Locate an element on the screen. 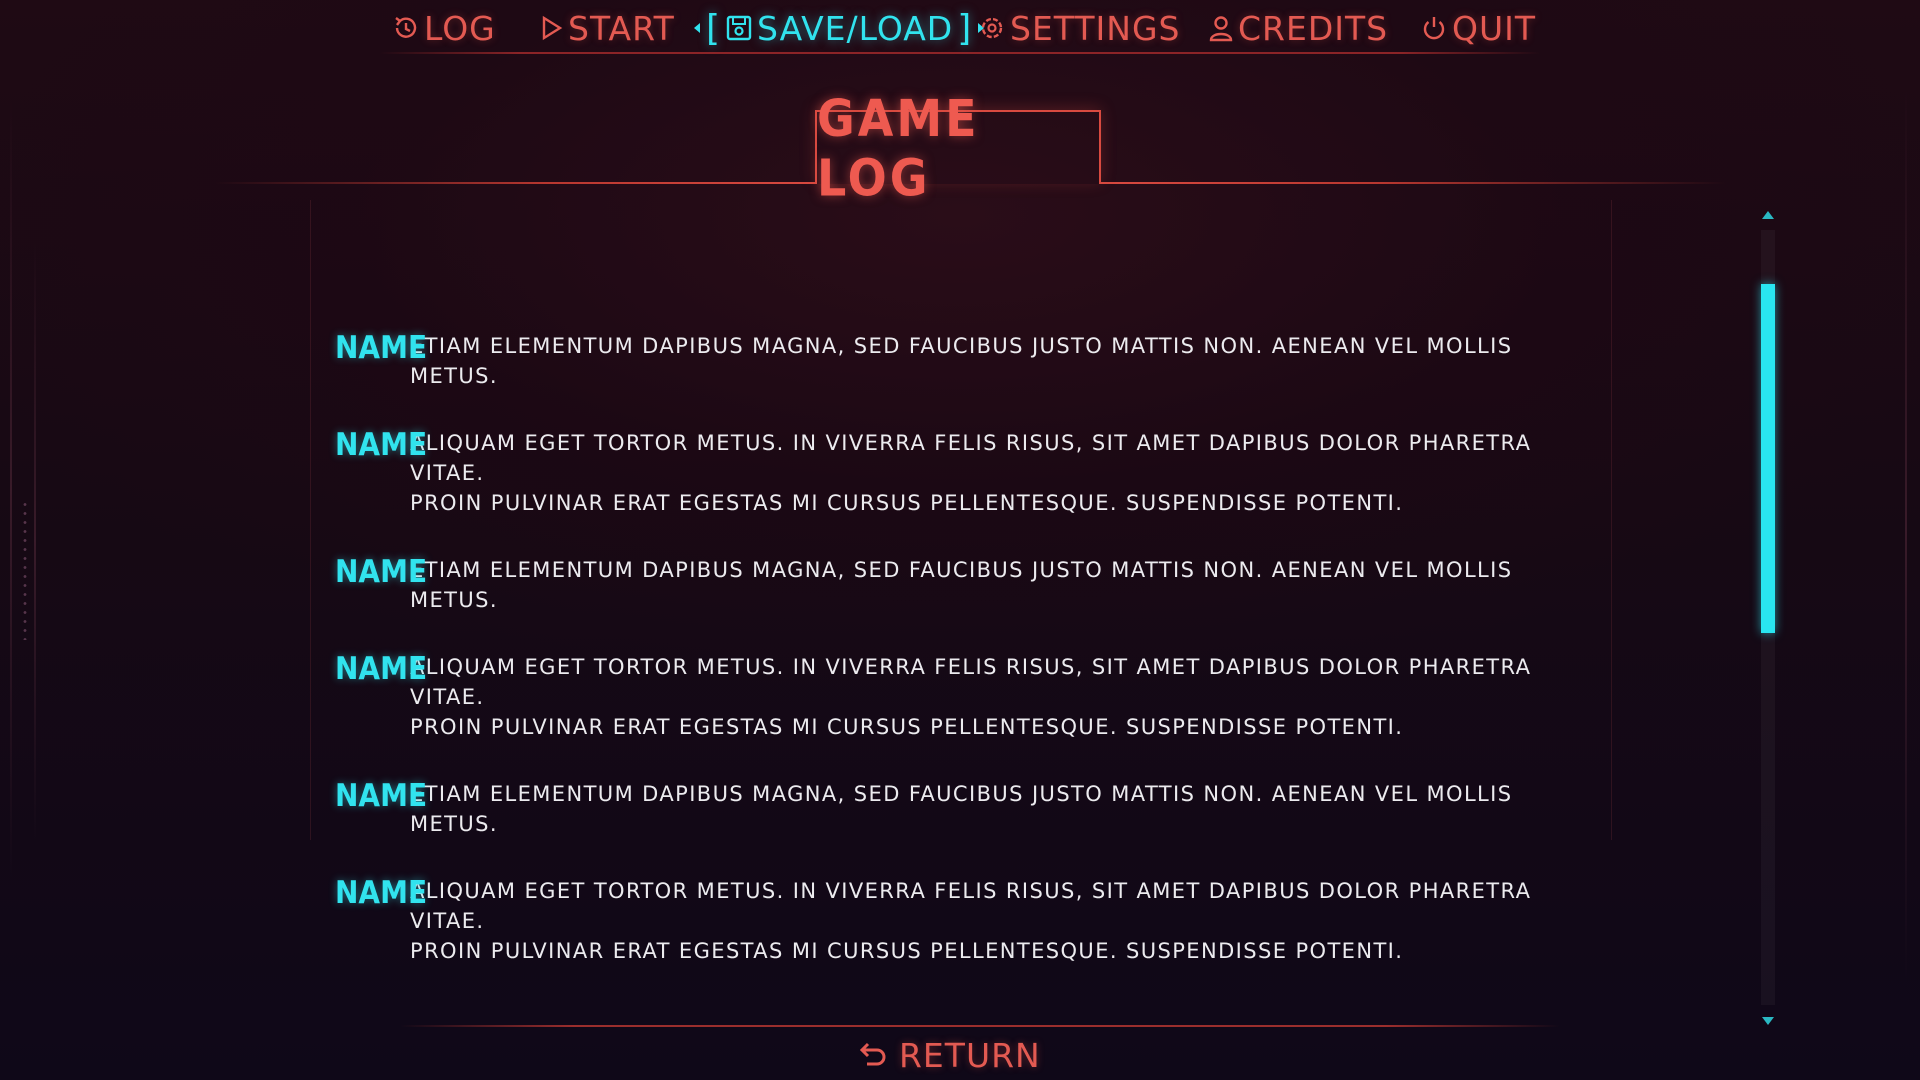  scroll-up-arrow-icon is located at coordinates (1768, 215).